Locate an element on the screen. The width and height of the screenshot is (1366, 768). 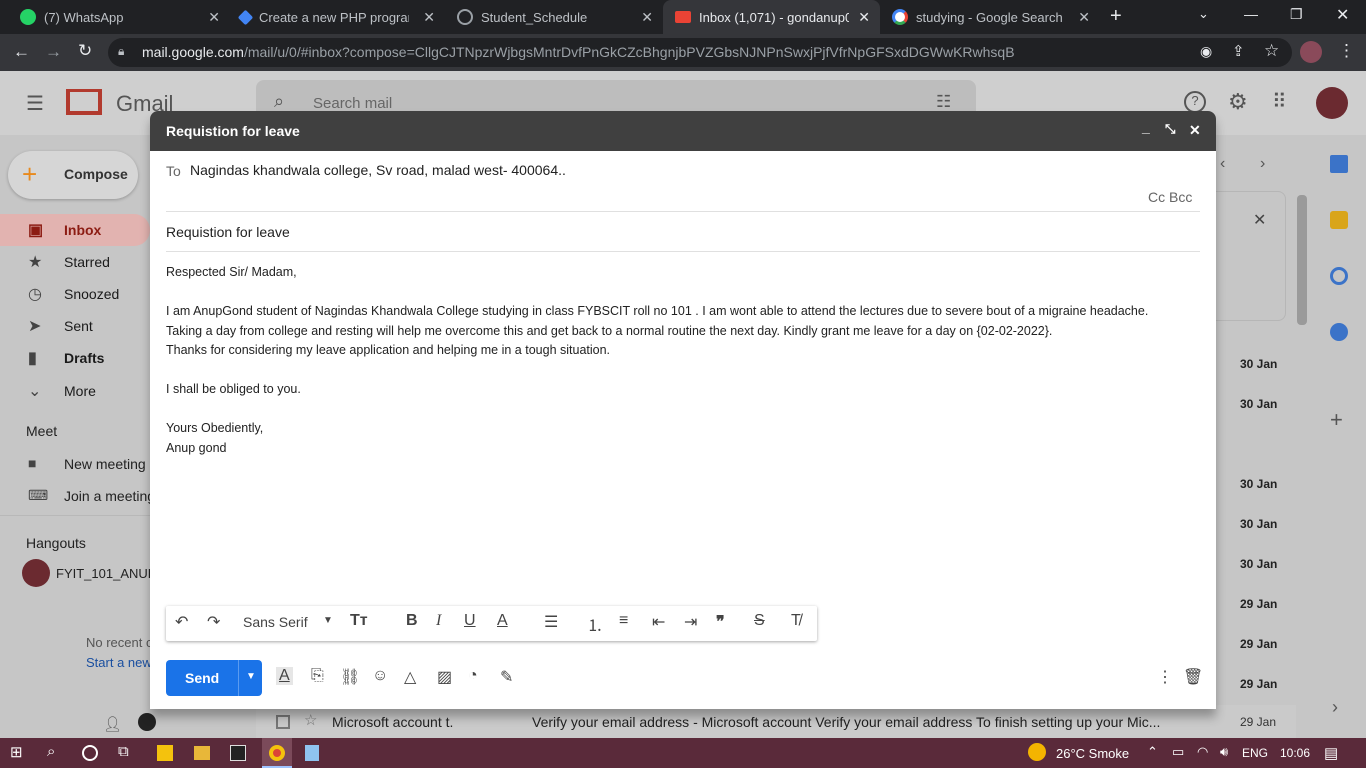
weather-icon is located at coordinates (1037, 752).